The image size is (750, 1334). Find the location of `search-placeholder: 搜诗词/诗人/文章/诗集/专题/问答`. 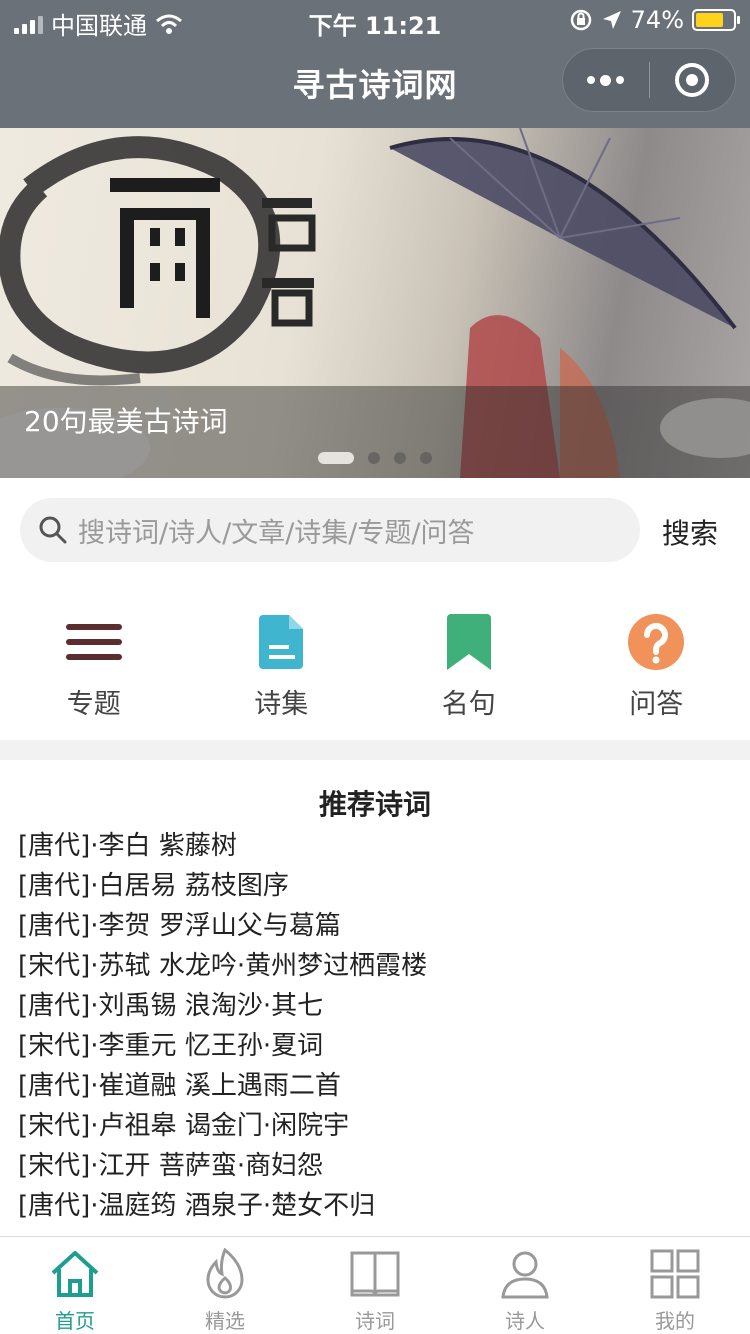

search-placeholder: 搜诗词/诗人/文章/诗集/专题/问答 is located at coordinates (276, 533).